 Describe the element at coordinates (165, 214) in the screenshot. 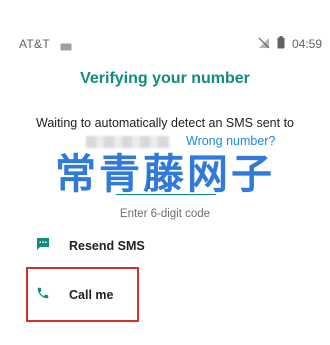

I see `code-hint: Enter 6-digit code` at that location.